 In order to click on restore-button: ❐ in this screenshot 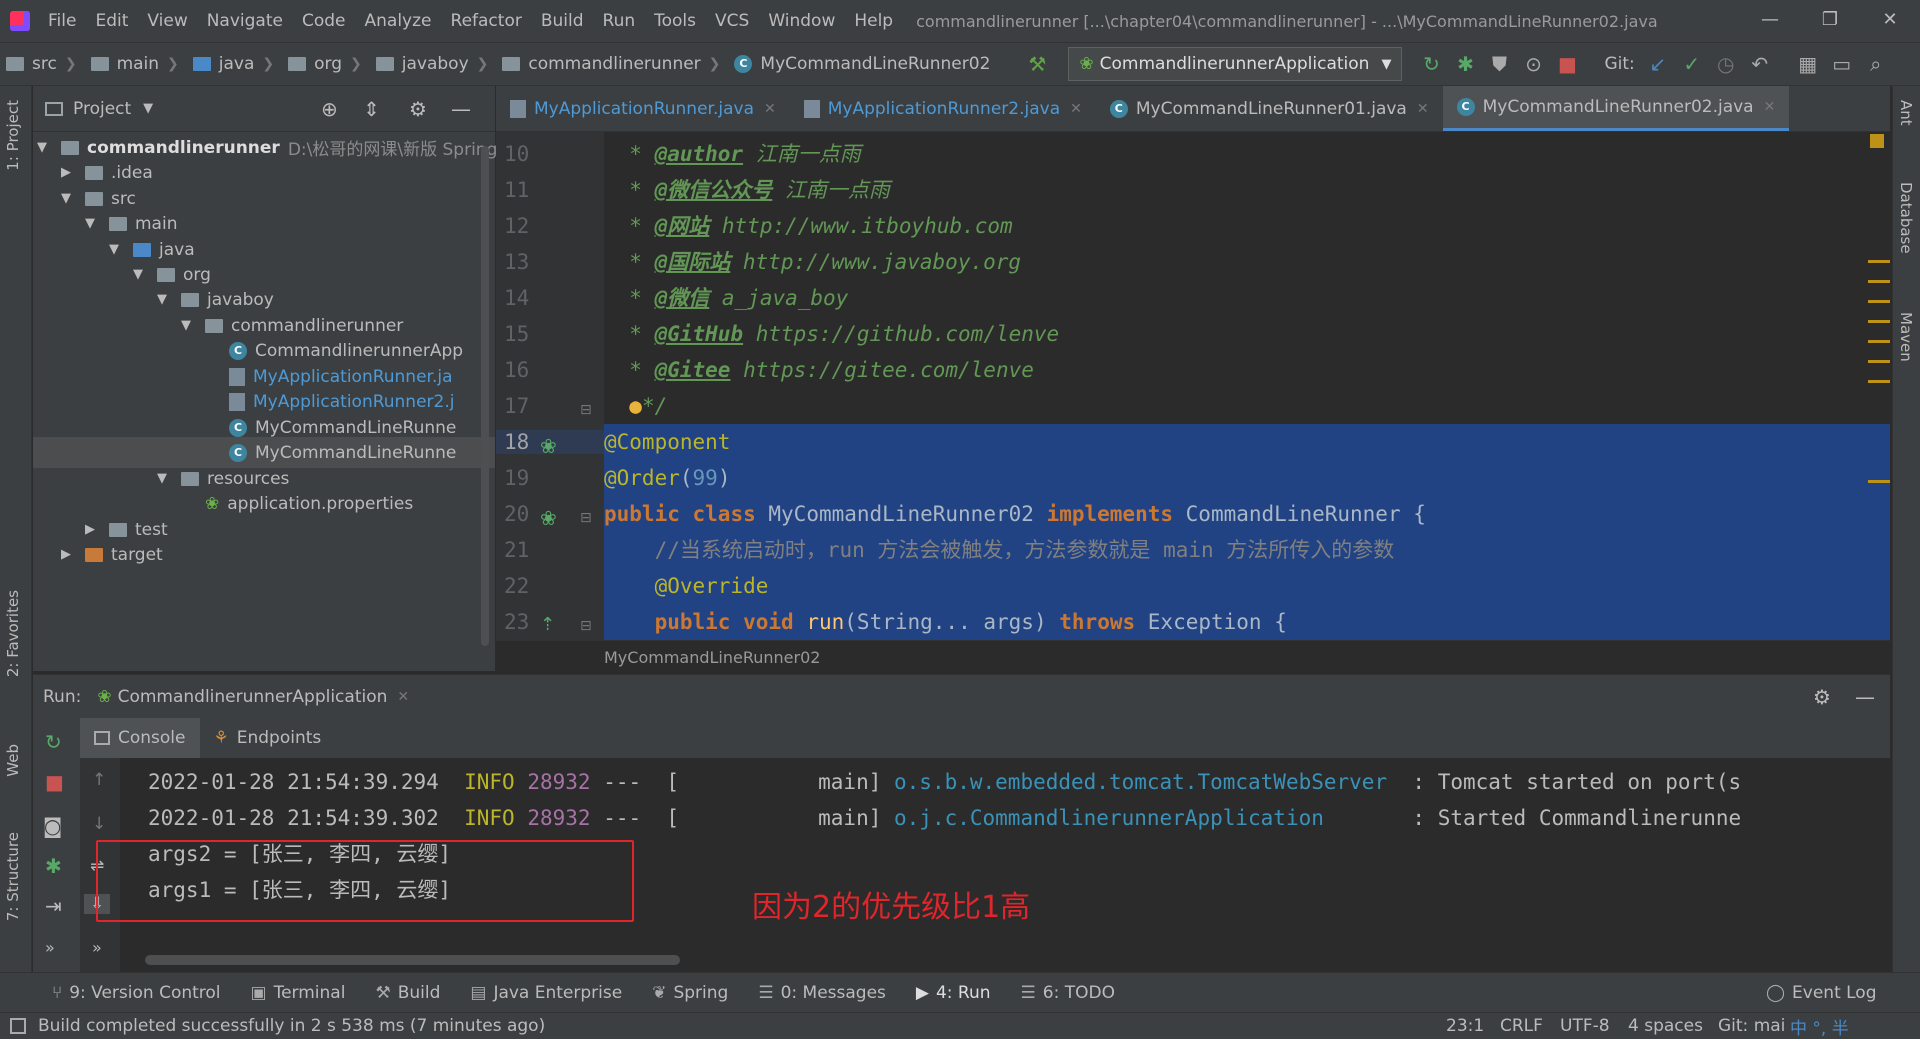, I will do `click(1830, 21)`.